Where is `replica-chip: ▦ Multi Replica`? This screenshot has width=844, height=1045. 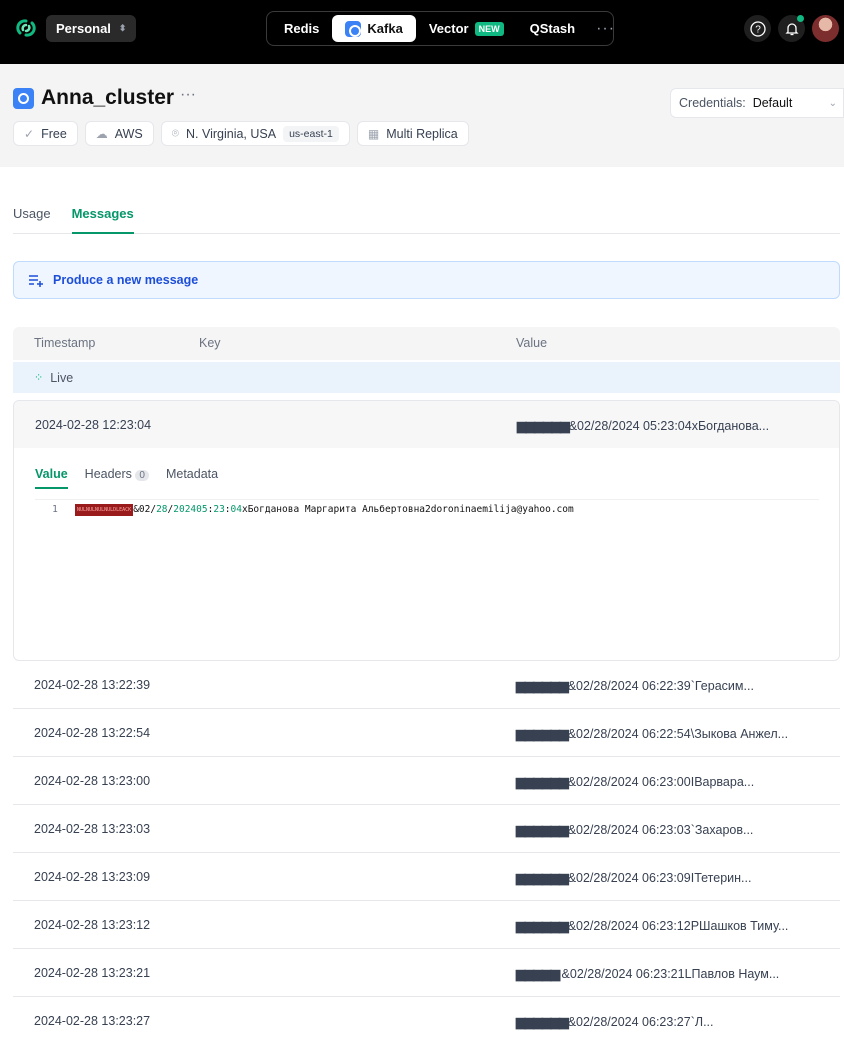
replica-chip: ▦ Multi Replica is located at coordinates (412, 133).